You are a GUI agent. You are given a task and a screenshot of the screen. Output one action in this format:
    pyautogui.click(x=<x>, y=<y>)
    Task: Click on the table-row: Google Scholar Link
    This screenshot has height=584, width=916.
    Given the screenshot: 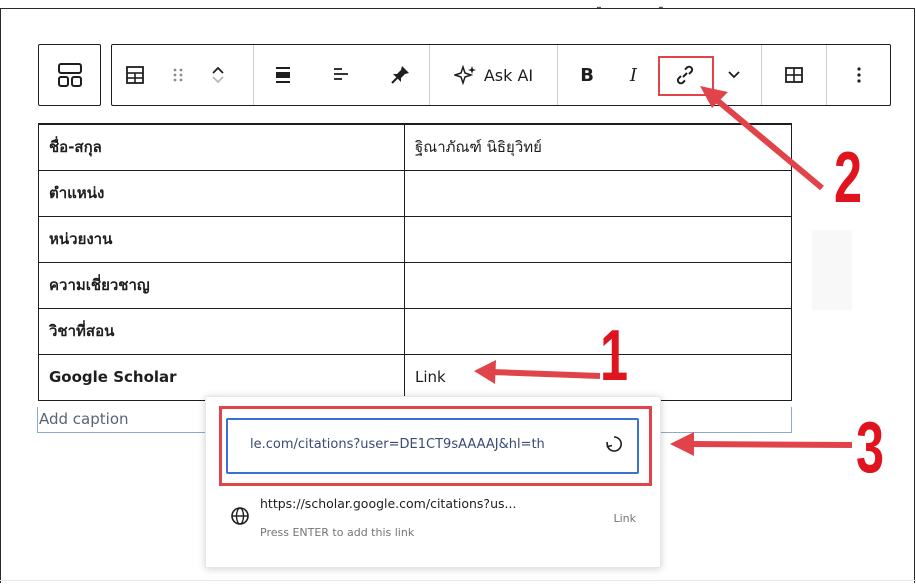 What is the action you would take?
    pyautogui.click(x=415, y=377)
    